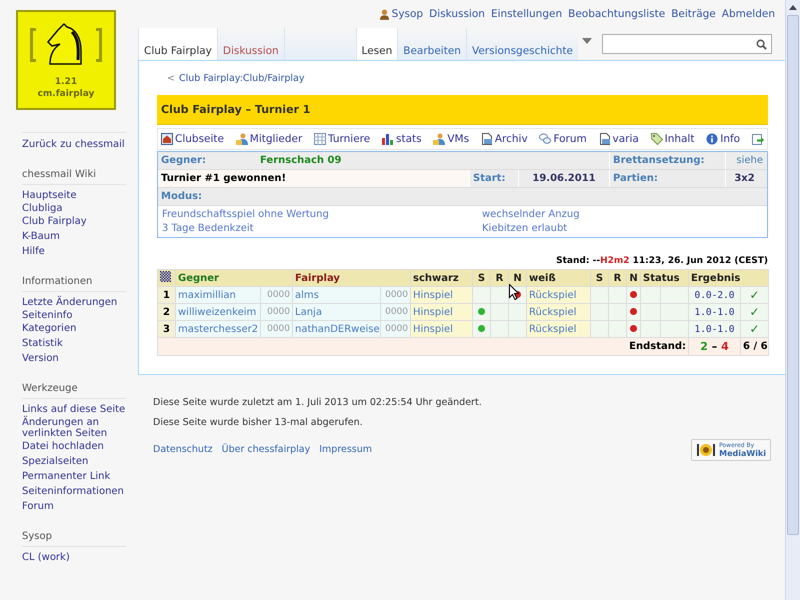  Describe the element at coordinates (667, 160) in the screenshot. I see `board-label: Brettansetzung:` at that location.